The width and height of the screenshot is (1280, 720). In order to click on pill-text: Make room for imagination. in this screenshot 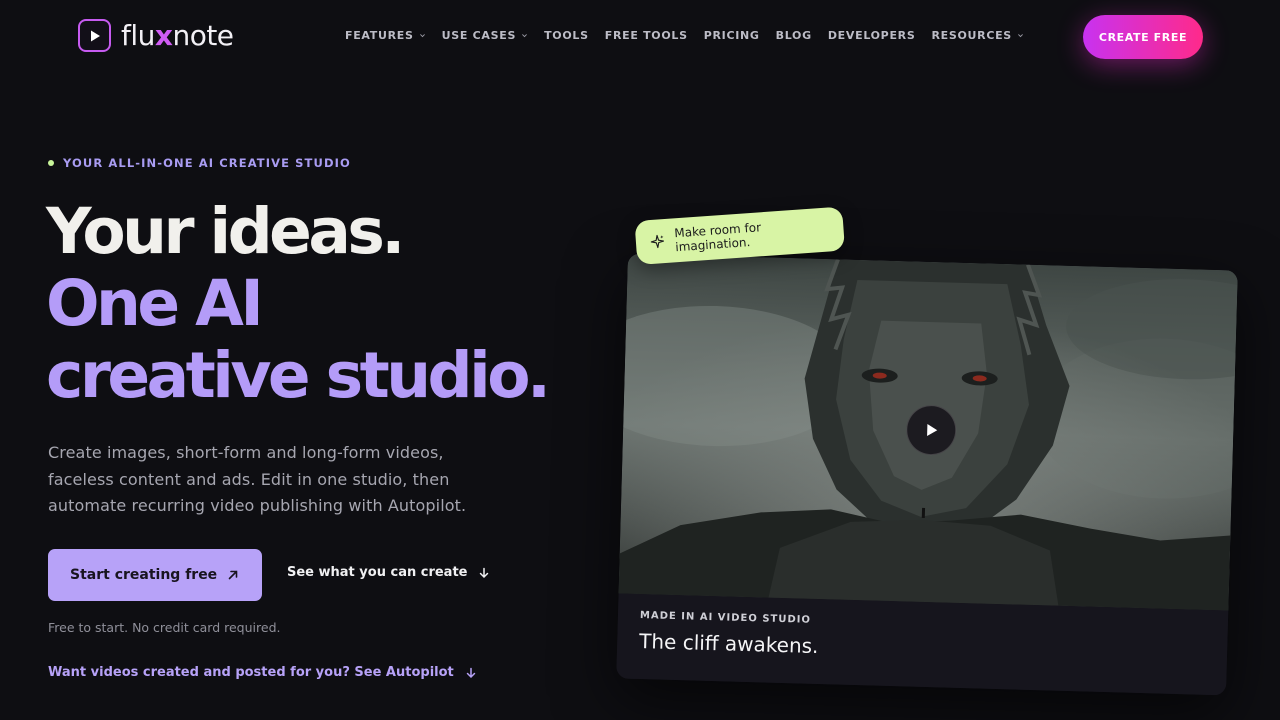, I will do `click(717, 237)`.